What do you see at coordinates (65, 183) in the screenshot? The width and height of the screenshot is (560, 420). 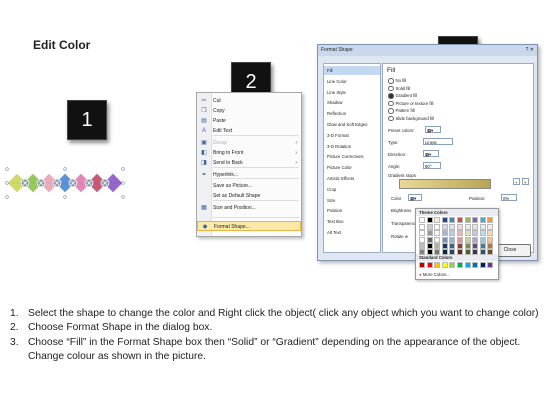 I see `diamond-shapes-row` at bounding box center [65, 183].